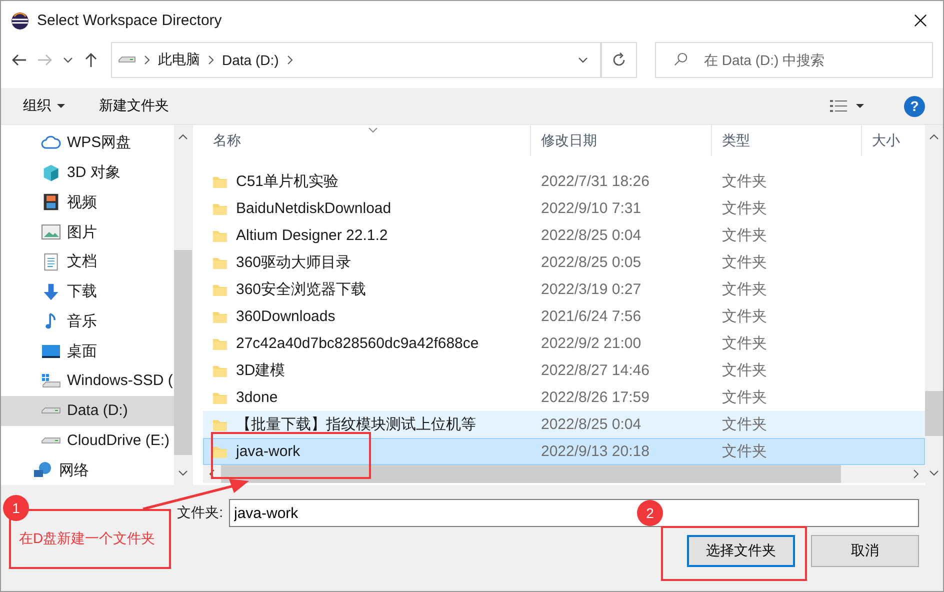 Image resolution: width=944 pixels, height=592 pixels. I want to click on dropdown-caret-icon, so click(583, 60).